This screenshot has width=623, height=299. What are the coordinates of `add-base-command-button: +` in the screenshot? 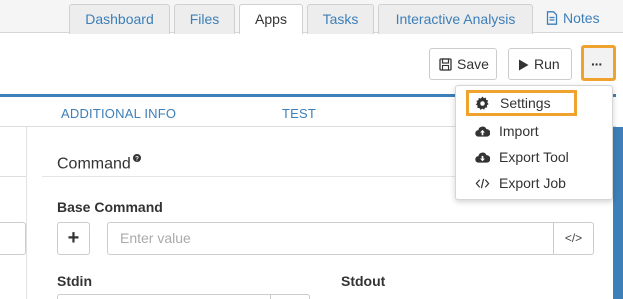 It's located at (73, 238).